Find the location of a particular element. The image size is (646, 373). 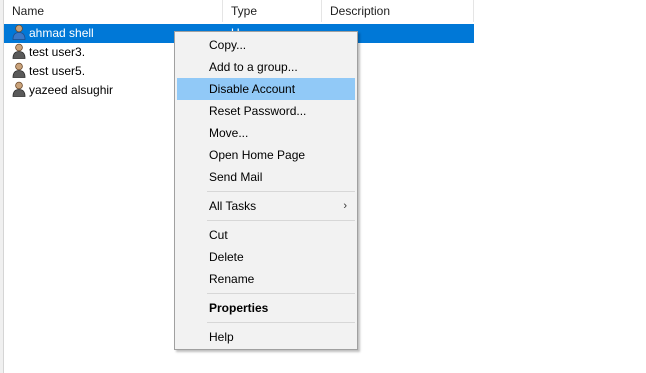

menu-item-properties: Properties is located at coordinates (266, 308).